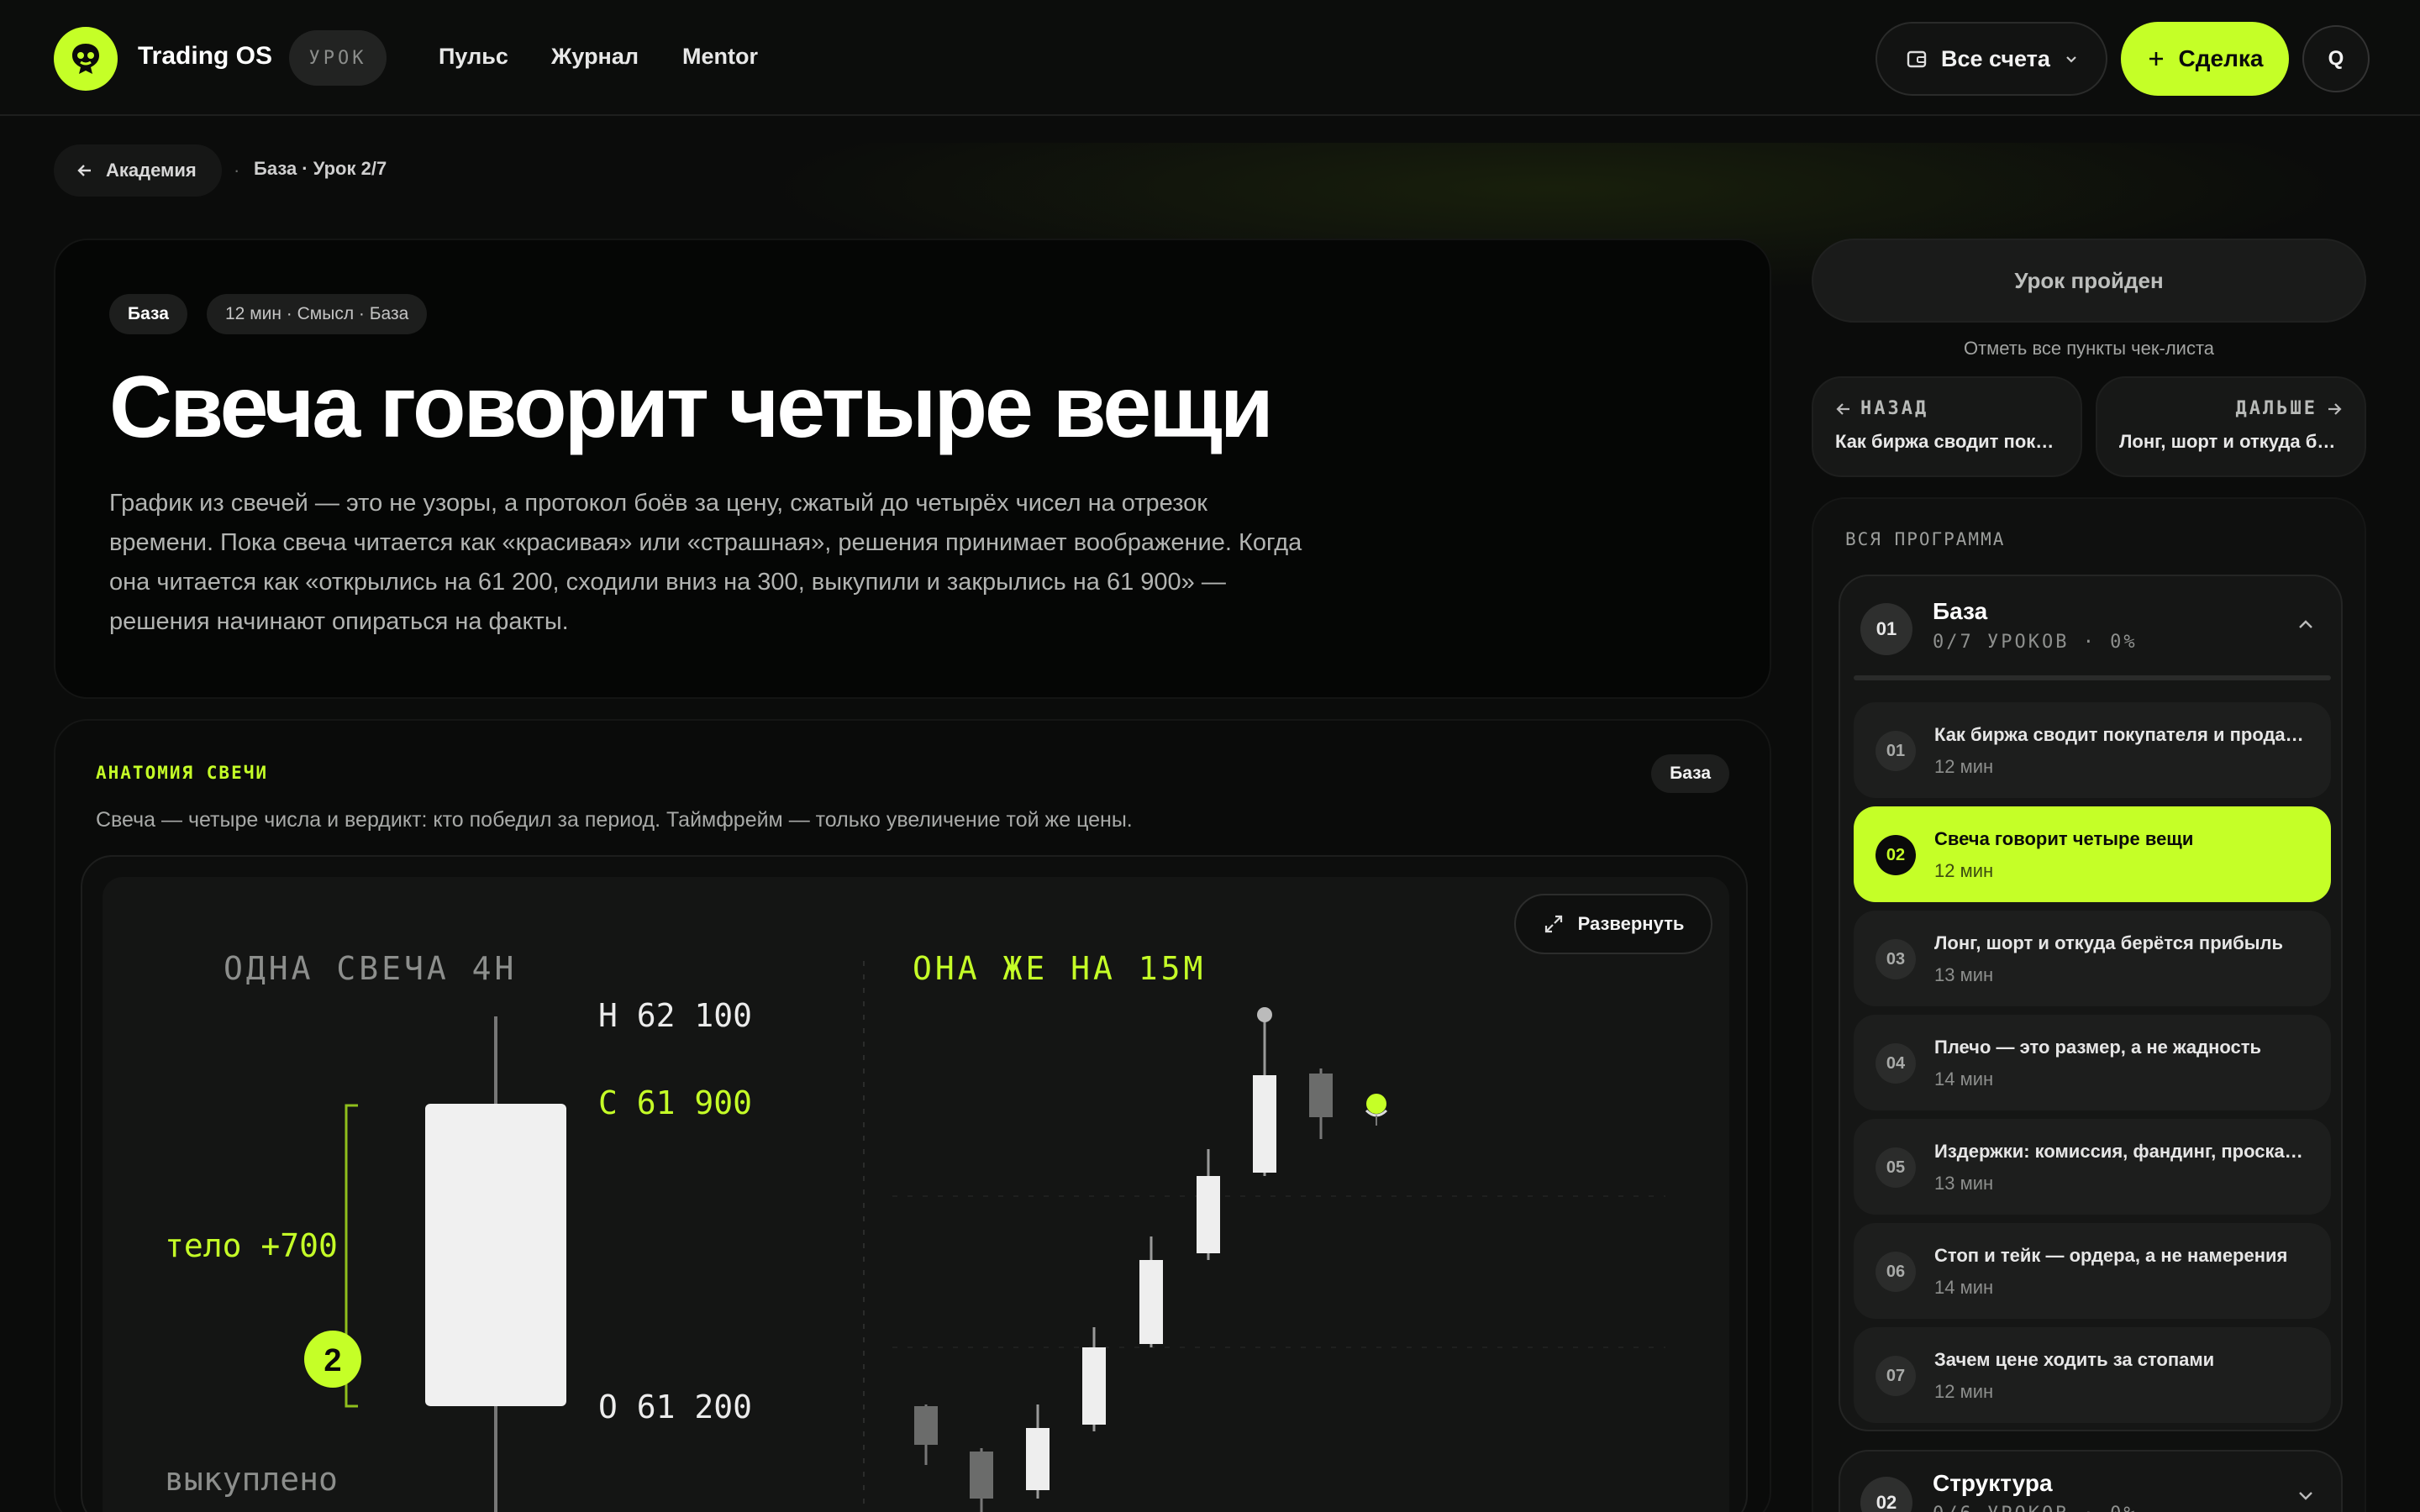  Describe the element at coordinates (2064, 838) in the screenshot. I see `lesson-item-title: Свеча говорит четыре вещи` at that location.